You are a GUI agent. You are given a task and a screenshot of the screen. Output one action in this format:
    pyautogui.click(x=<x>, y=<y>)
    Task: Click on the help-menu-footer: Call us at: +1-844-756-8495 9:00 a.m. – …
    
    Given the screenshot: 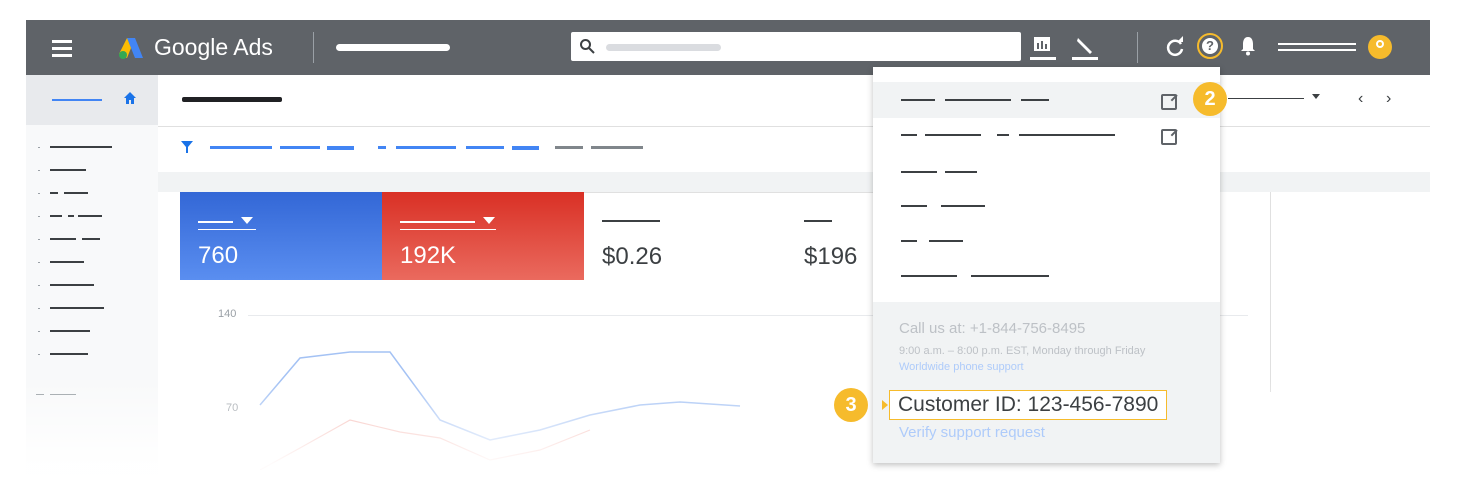 What is the action you would take?
    pyautogui.click(x=1046, y=382)
    